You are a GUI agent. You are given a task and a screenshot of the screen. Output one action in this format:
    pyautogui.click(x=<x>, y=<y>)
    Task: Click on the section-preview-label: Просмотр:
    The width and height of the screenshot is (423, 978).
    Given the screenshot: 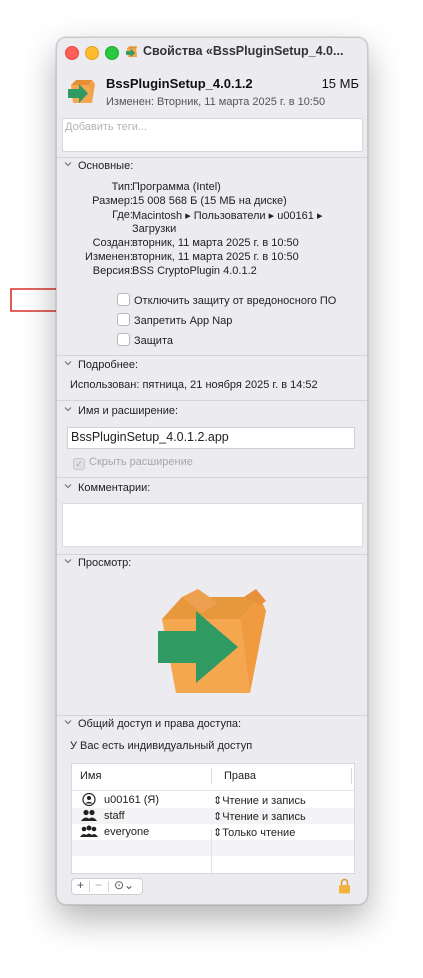 What is the action you would take?
    pyautogui.click(x=105, y=563)
    